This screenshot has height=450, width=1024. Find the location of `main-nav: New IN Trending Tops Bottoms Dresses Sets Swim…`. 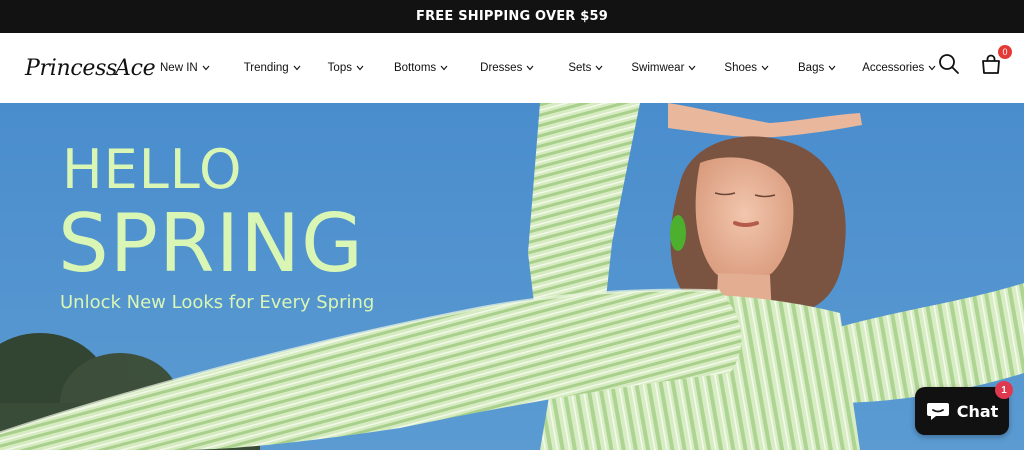

main-nav: New IN Trending Tops Bottoms Dresses Sets Swim… is located at coordinates (548, 68).